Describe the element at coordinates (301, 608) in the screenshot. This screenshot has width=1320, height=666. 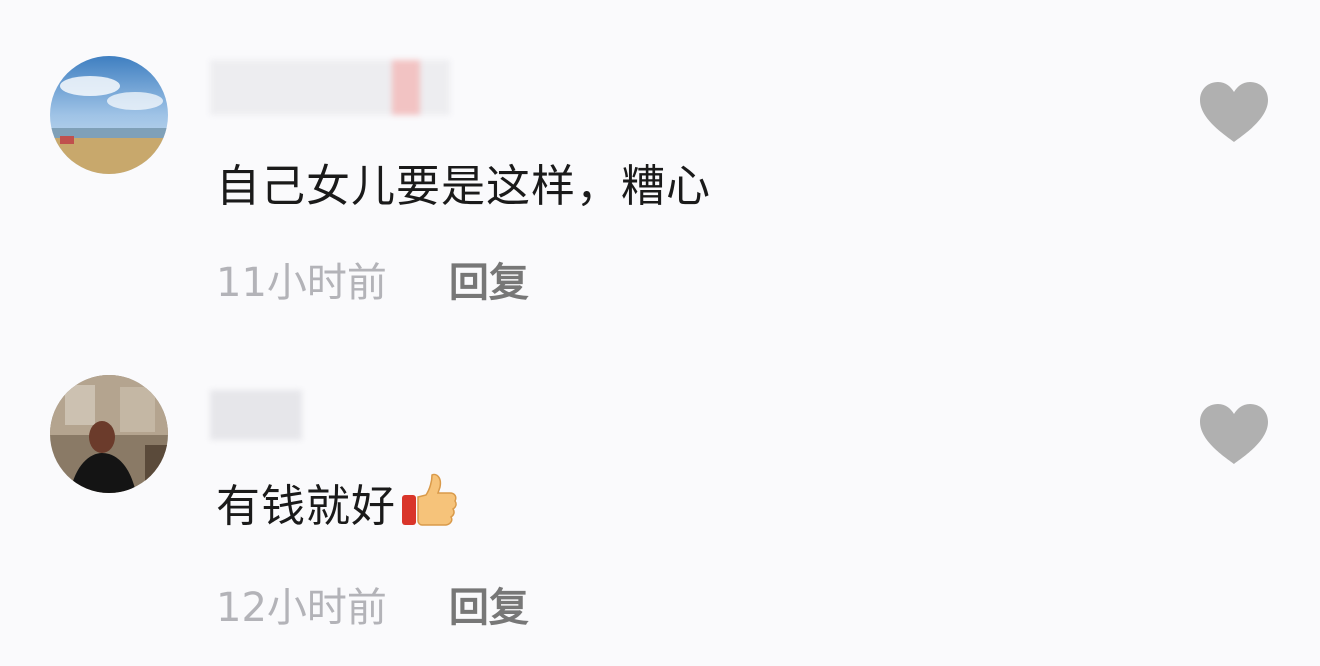
I see `comment-time: 12小时前` at that location.